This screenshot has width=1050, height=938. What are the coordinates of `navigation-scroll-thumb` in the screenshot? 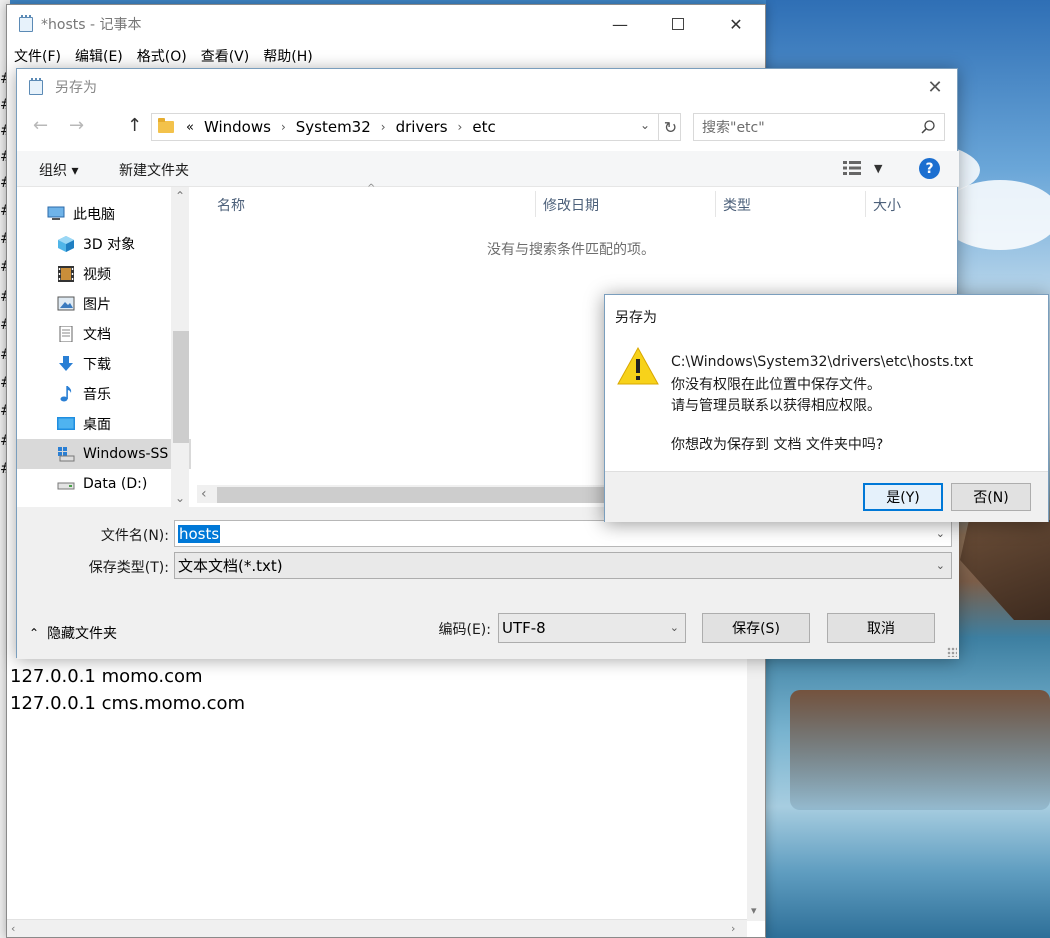 It's located at (181, 387).